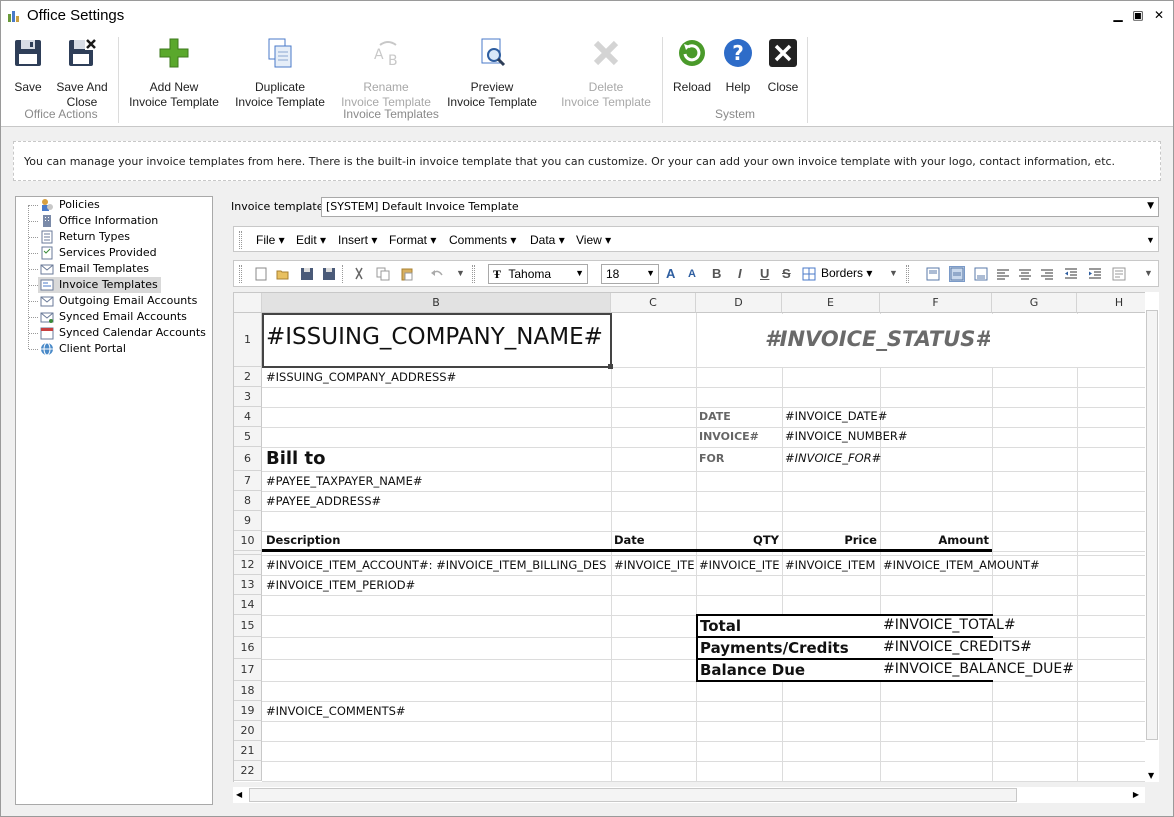  What do you see at coordinates (82, 73) in the screenshot?
I see `save-and-close-button: Save And Close` at bounding box center [82, 73].